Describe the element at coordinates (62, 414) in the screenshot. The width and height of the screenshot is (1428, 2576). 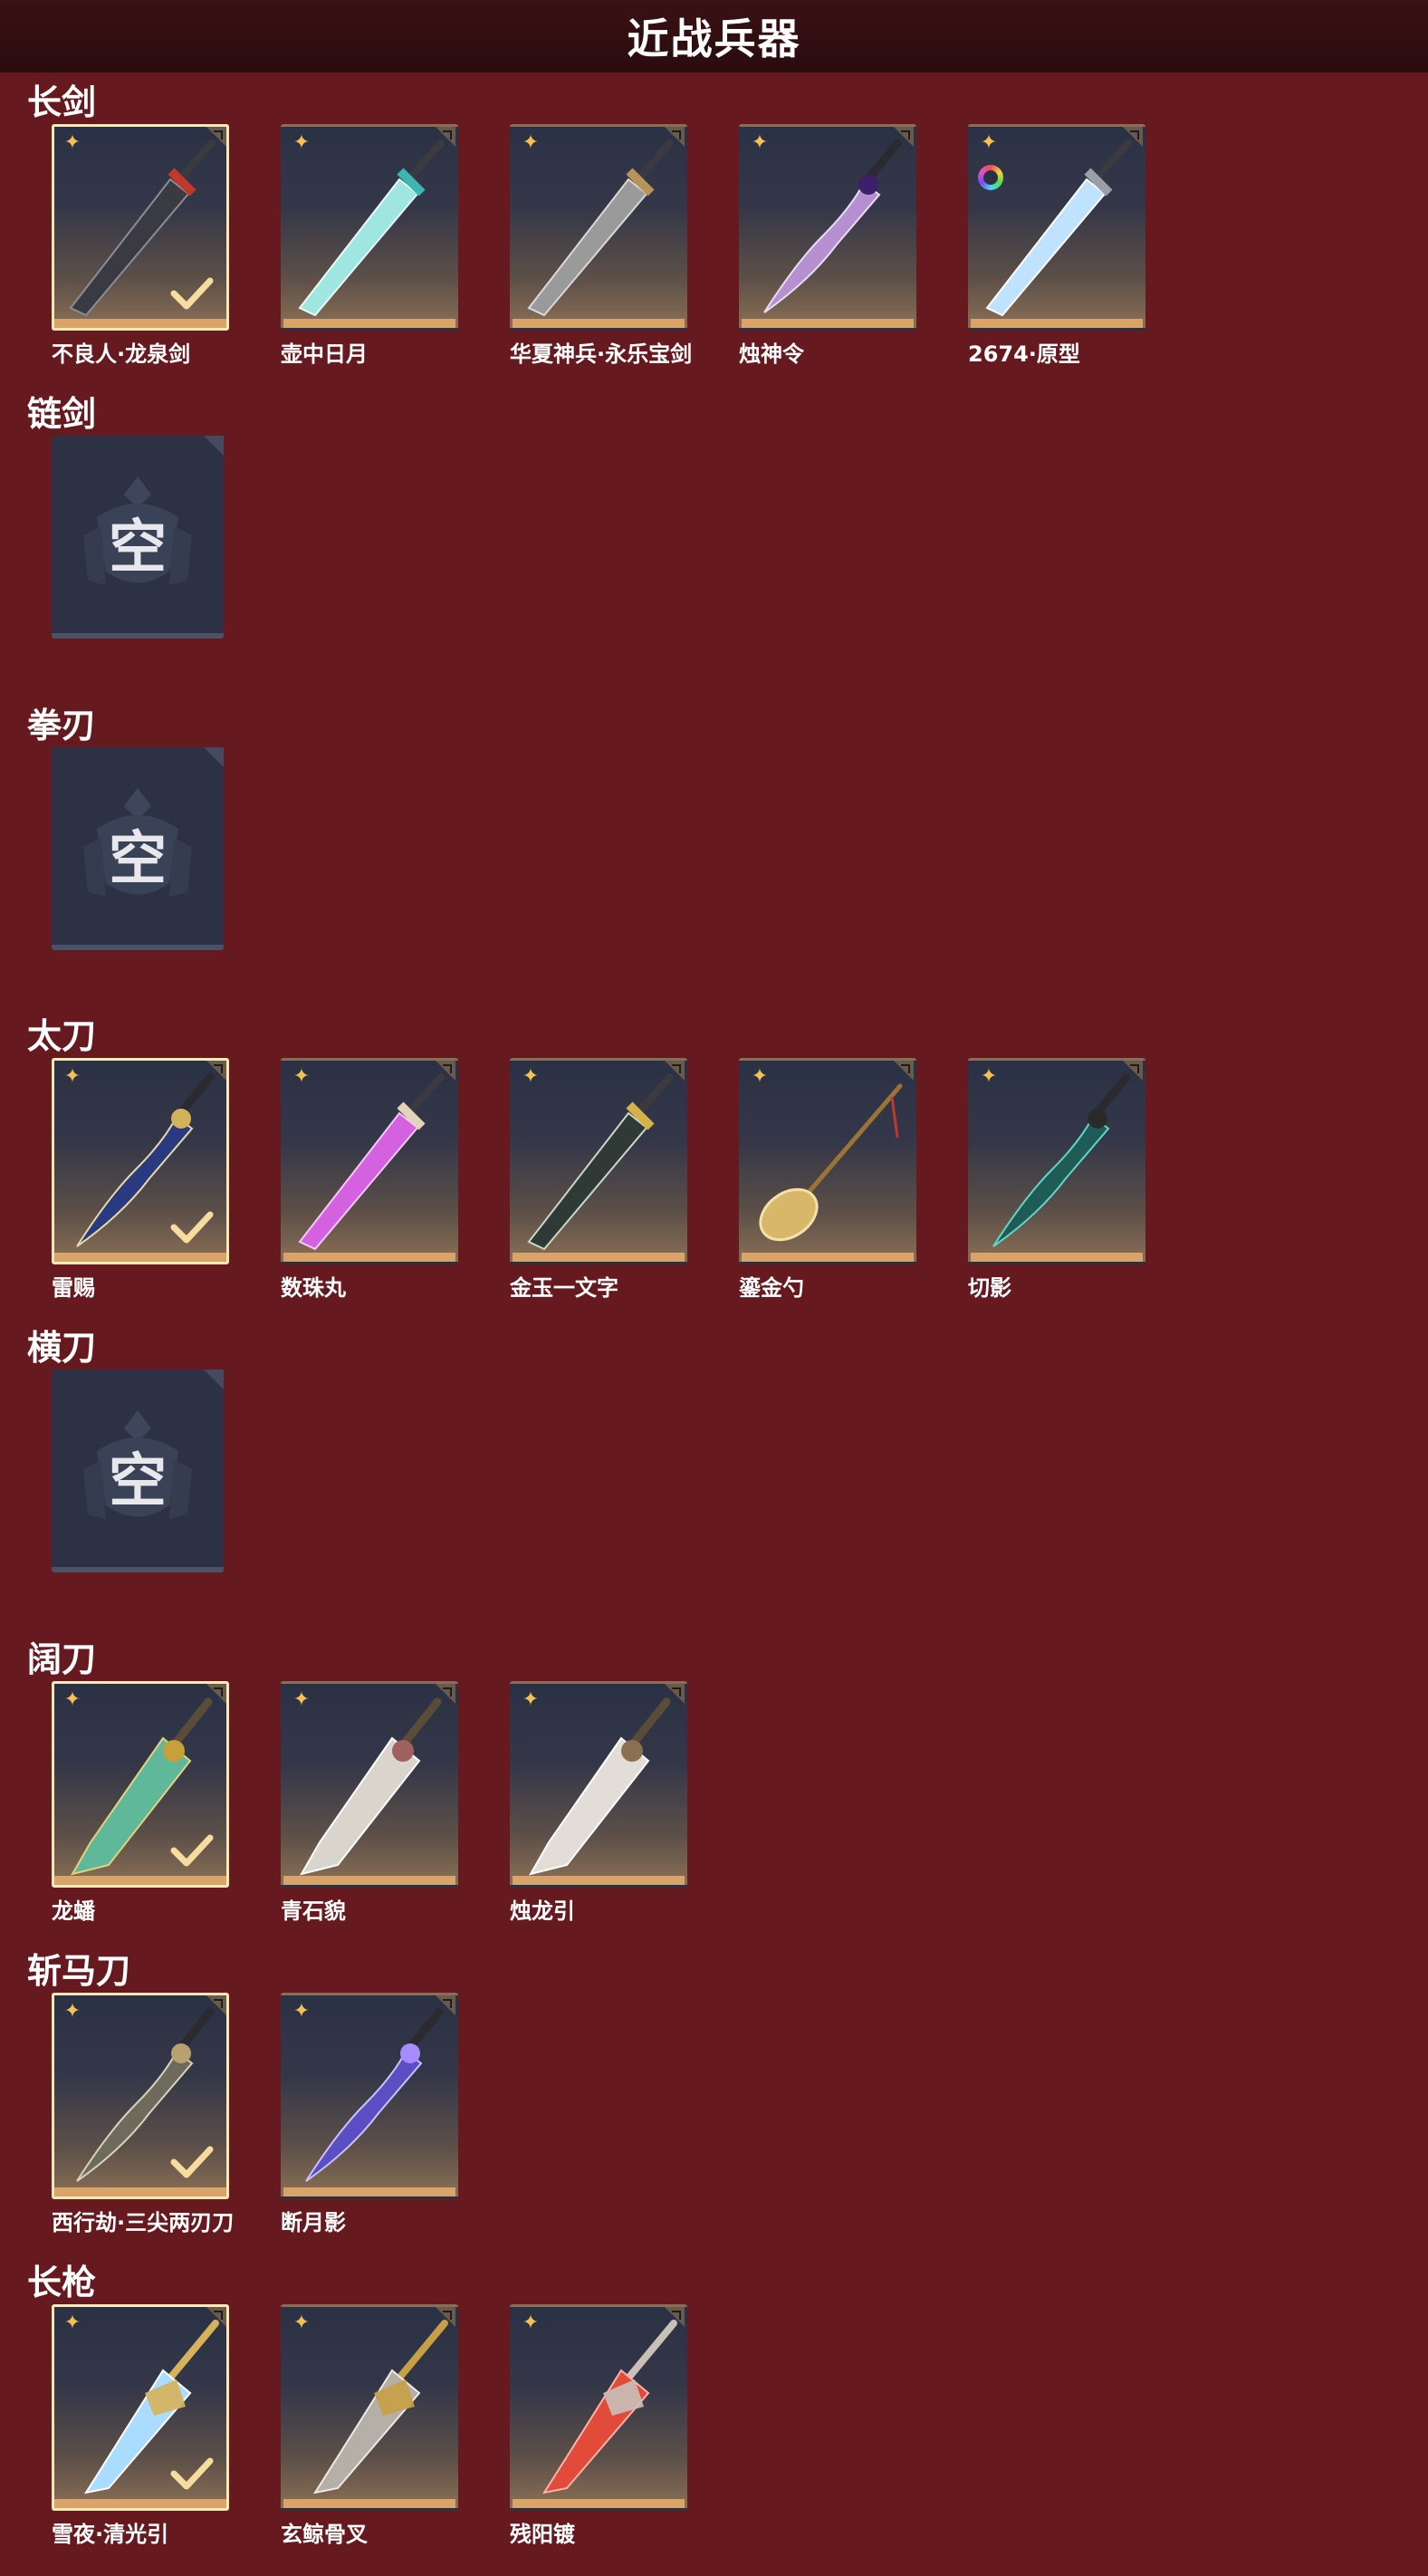
I see `category-title: 链剑` at that location.